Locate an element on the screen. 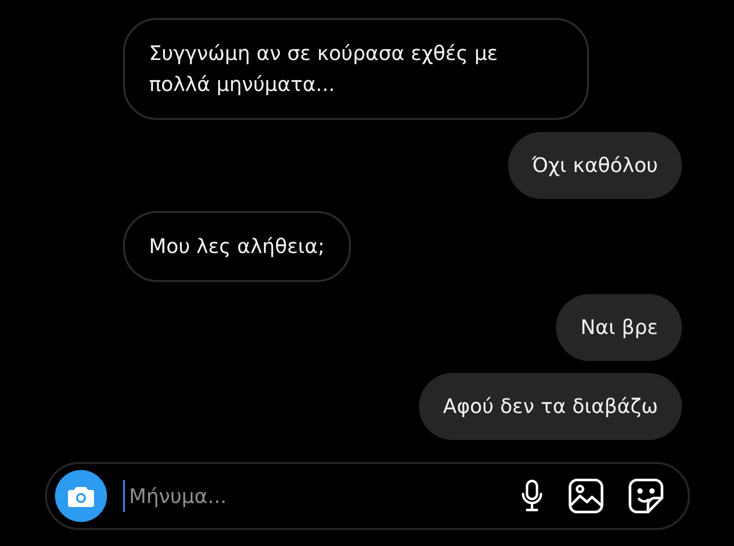 The height and width of the screenshot is (546, 734). camera-button is located at coordinates (81, 496).